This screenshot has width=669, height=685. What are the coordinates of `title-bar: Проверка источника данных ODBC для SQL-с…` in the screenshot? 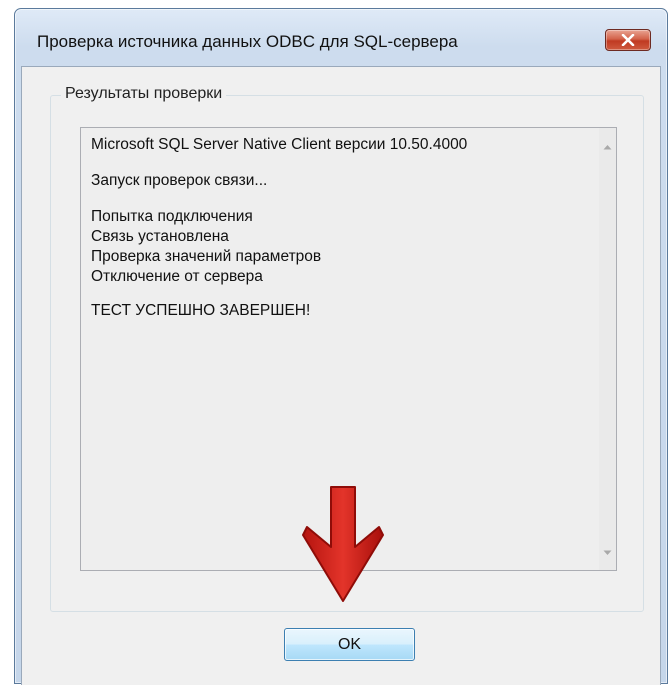 It's located at (341, 37).